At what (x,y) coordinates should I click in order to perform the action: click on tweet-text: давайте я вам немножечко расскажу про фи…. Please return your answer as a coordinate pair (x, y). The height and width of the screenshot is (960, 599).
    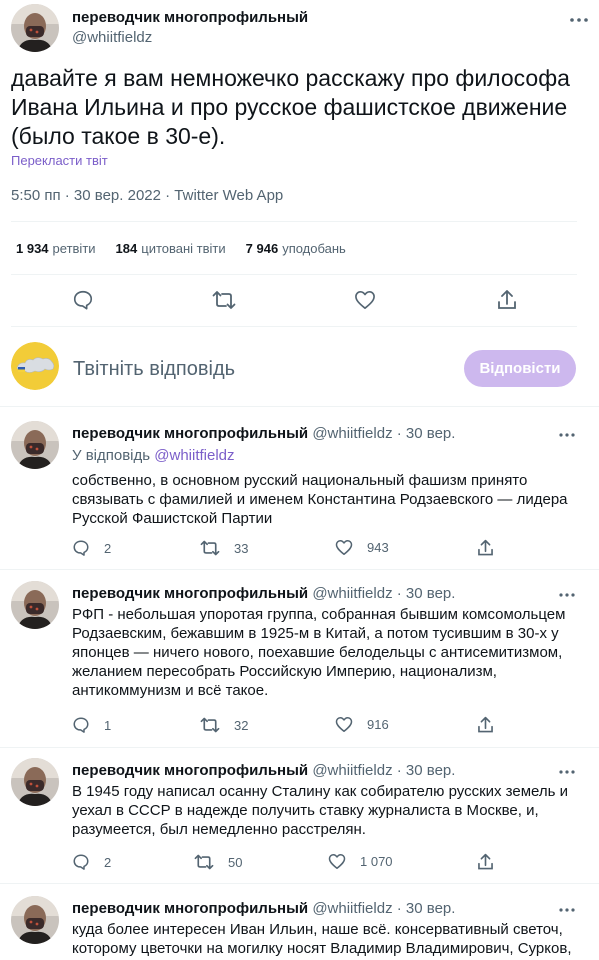
    Looking at the image, I should click on (290, 107).